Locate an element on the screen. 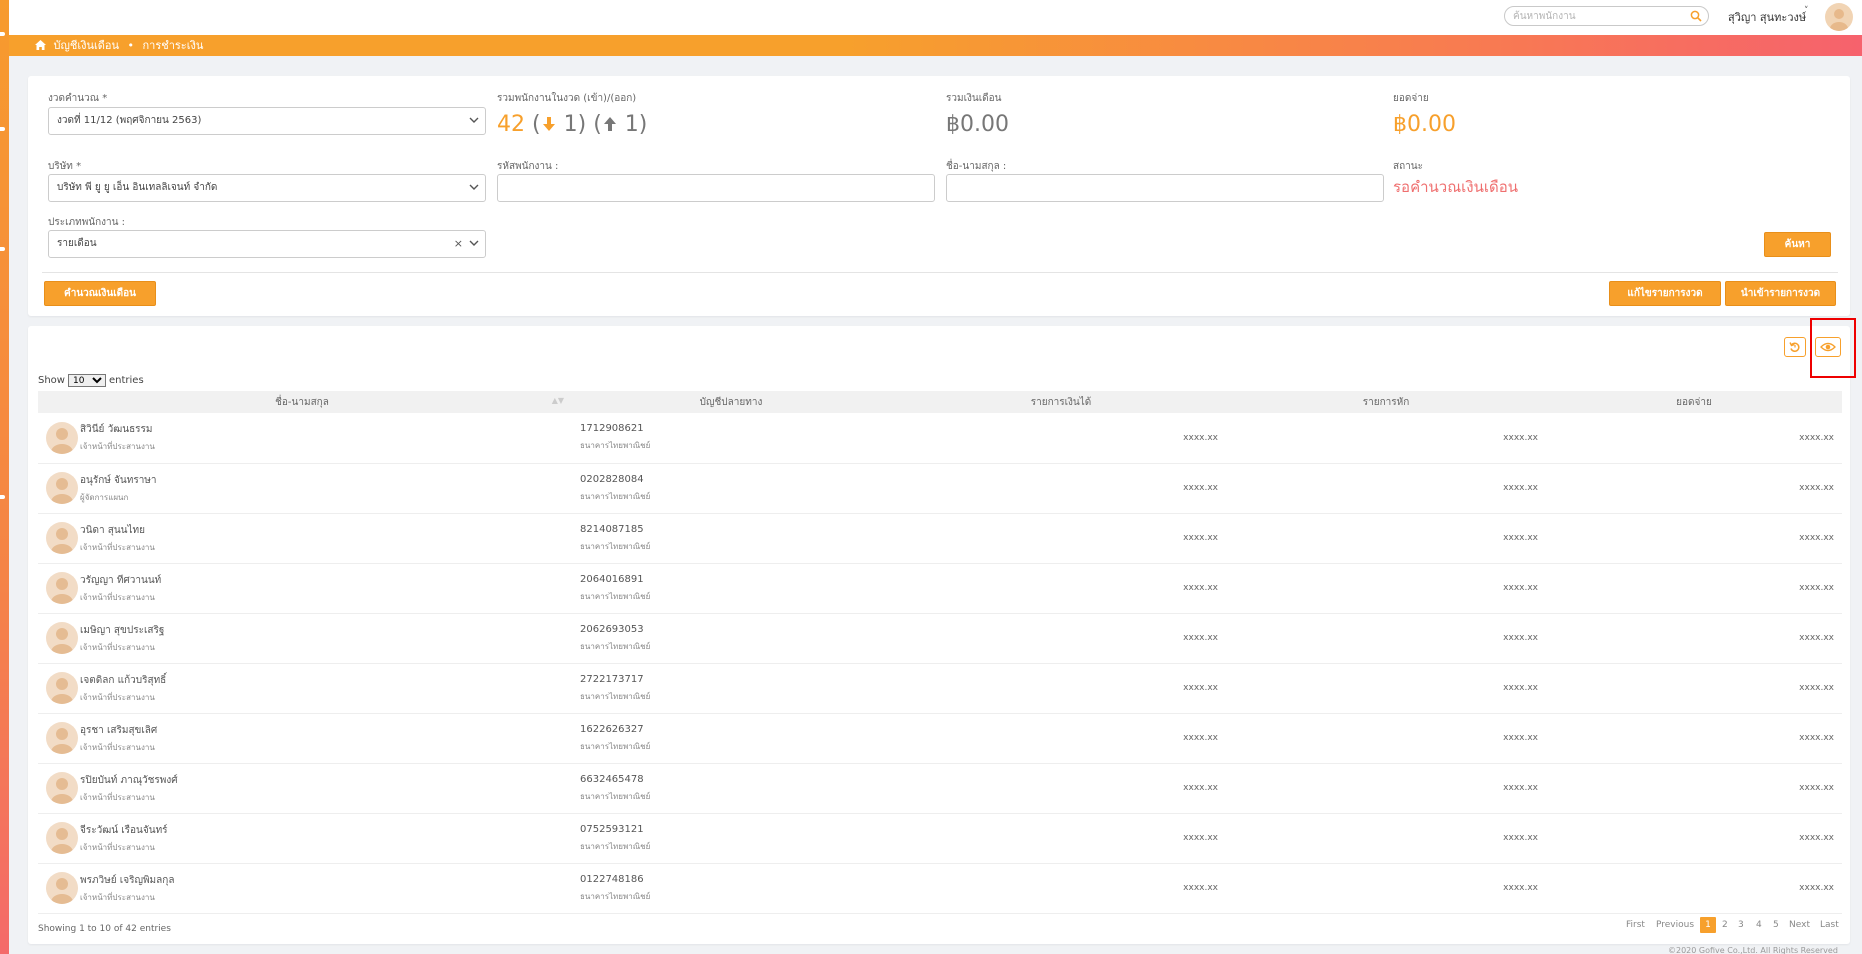  search-icon is located at coordinates (1696, 16).